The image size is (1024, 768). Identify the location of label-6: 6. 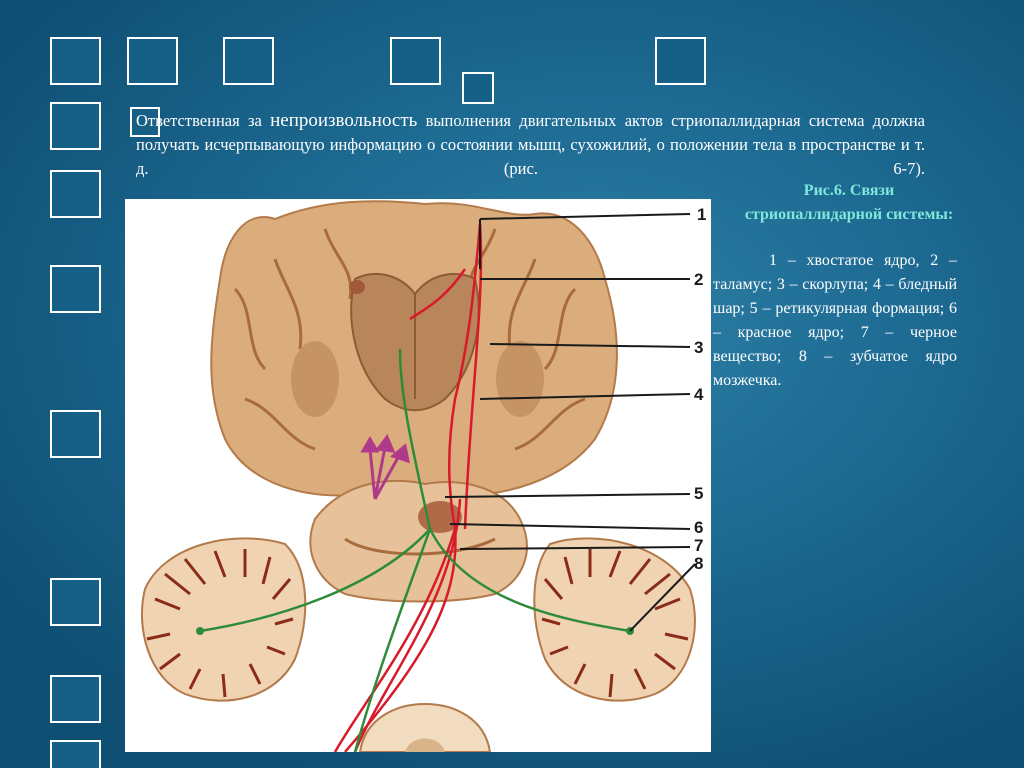
(698, 527).